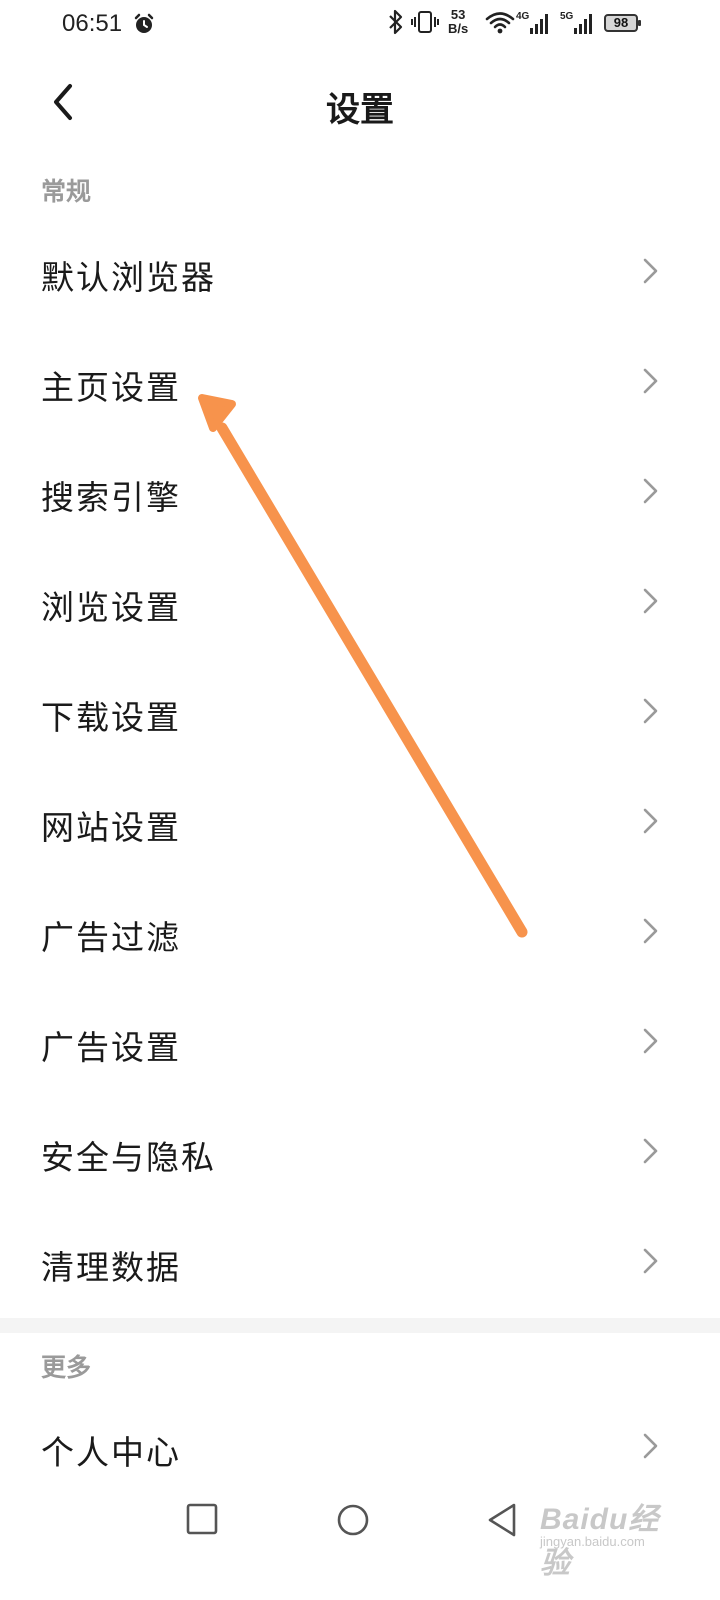  I want to click on menu-item: 下载设置, so click(360, 715).